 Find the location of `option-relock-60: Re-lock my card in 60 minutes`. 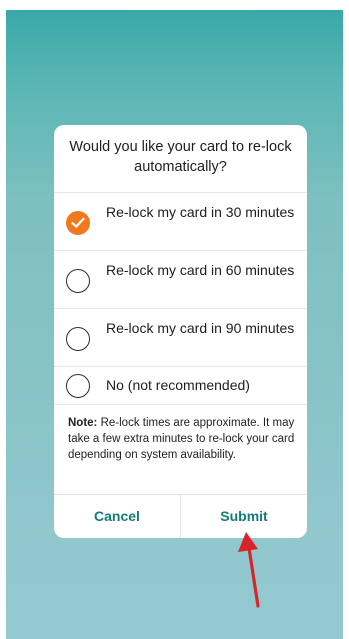

option-relock-60: Re-lock my card in 60 minutes is located at coordinates (180, 279).